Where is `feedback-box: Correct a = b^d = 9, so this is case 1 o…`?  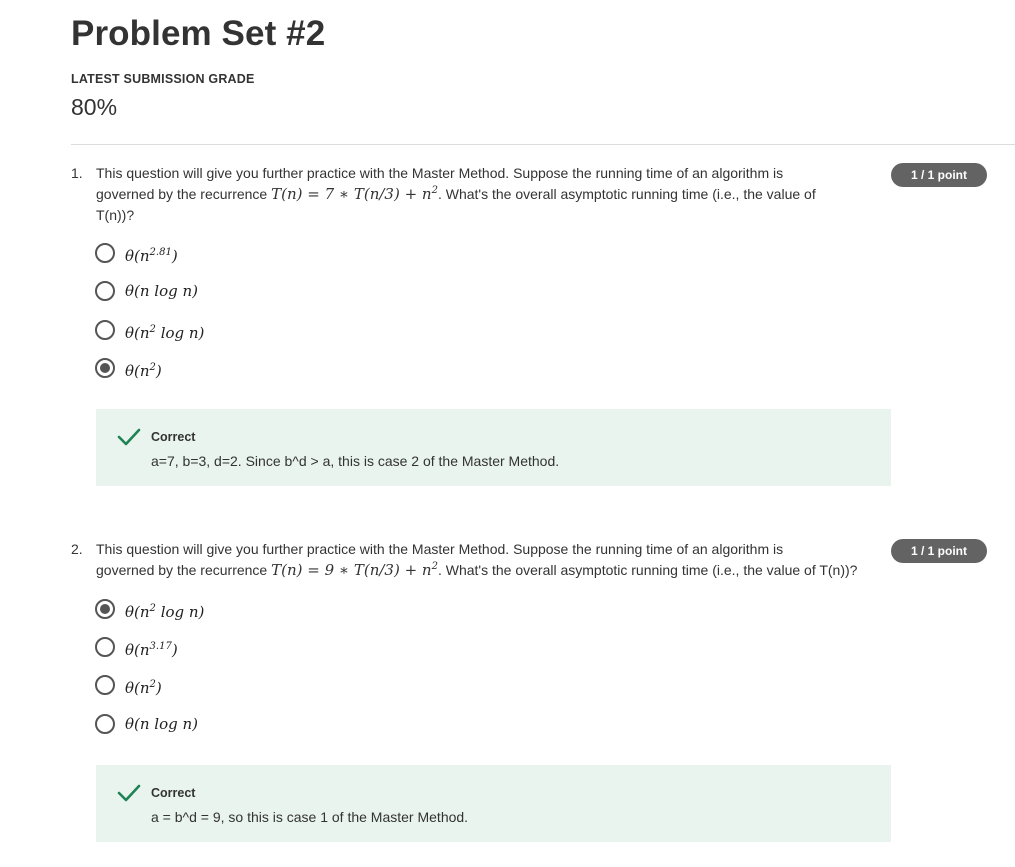 feedback-box: Correct a = b^d = 9, so this is case 1 o… is located at coordinates (493, 803).